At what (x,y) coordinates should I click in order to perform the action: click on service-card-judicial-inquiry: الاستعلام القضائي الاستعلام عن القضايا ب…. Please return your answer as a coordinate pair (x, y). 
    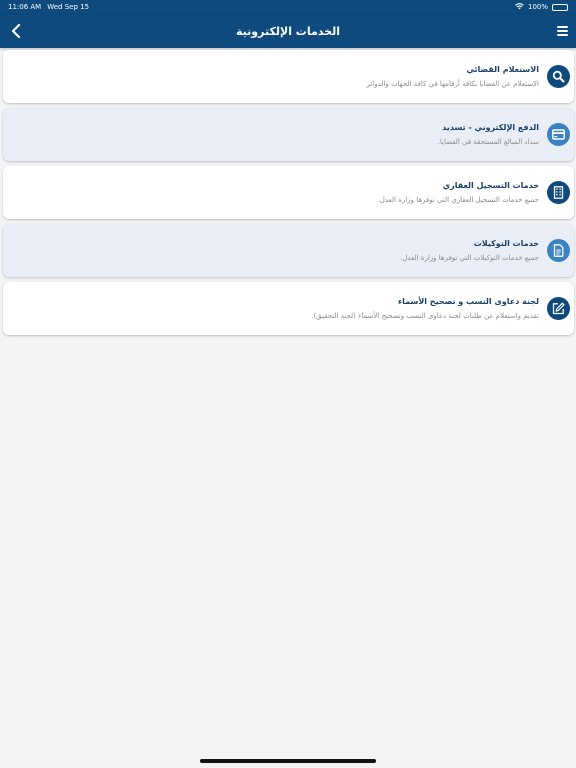
    Looking at the image, I should click on (288, 76).